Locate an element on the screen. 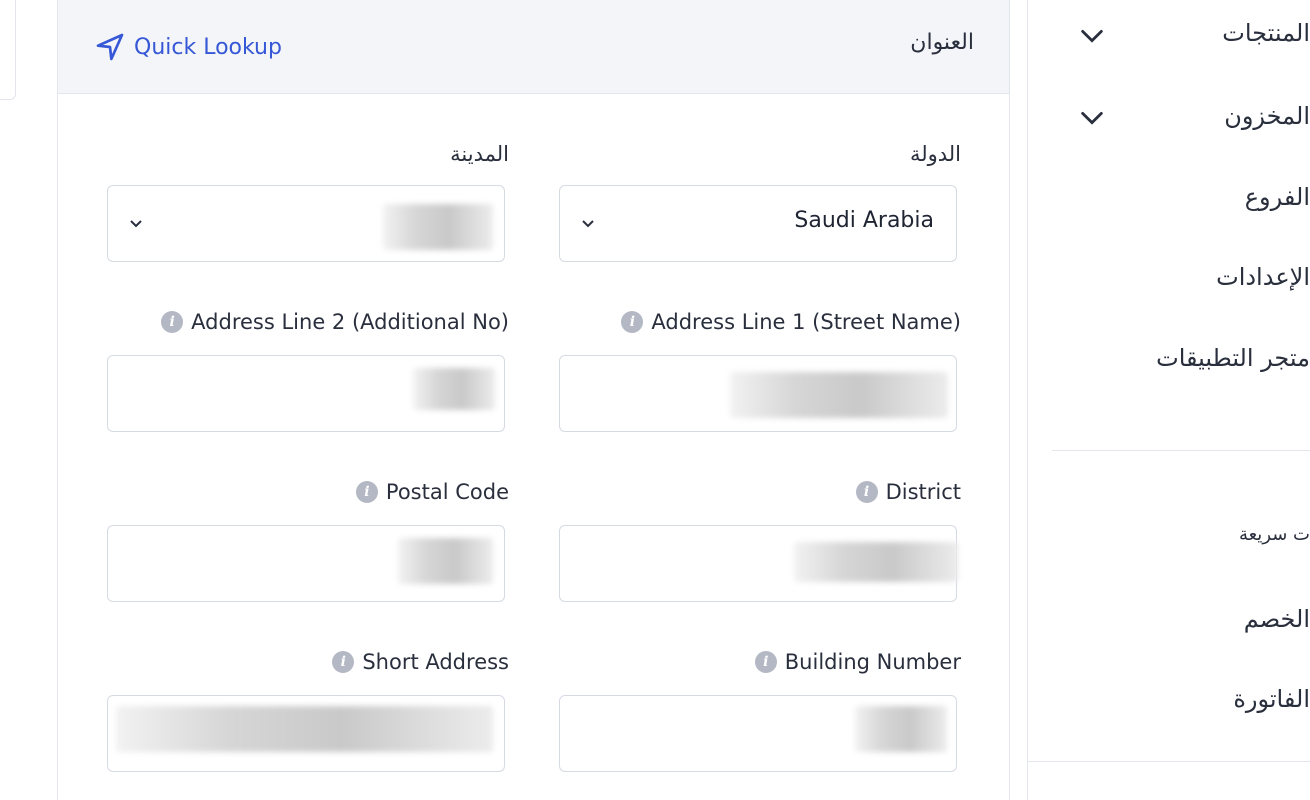 This screenshot has height=800, width=1310. sidebar-item-settings: الإعدادات is located at coordinates (1263, 277).